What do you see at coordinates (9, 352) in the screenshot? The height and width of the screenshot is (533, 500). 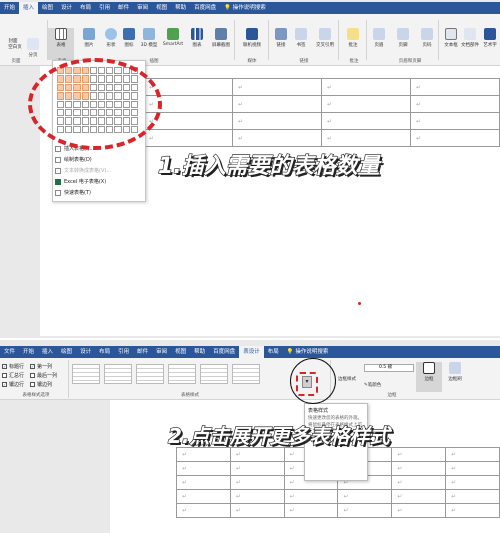 I see `tab-file: 文件` at bounding box center [9, 352].